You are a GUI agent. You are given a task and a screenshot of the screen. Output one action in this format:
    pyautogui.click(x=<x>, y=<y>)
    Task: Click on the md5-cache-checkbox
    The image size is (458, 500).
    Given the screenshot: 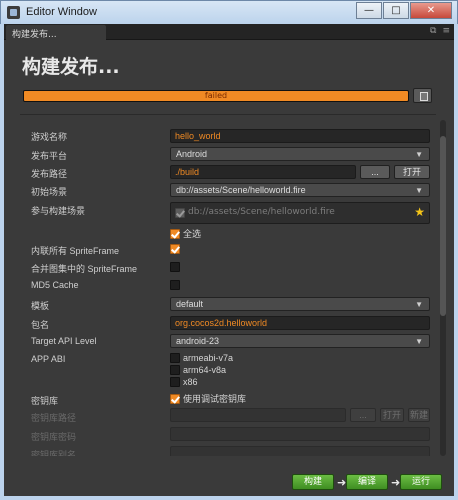 What is the action you would take?
    pyautogui.click(x=175, y=284)
    